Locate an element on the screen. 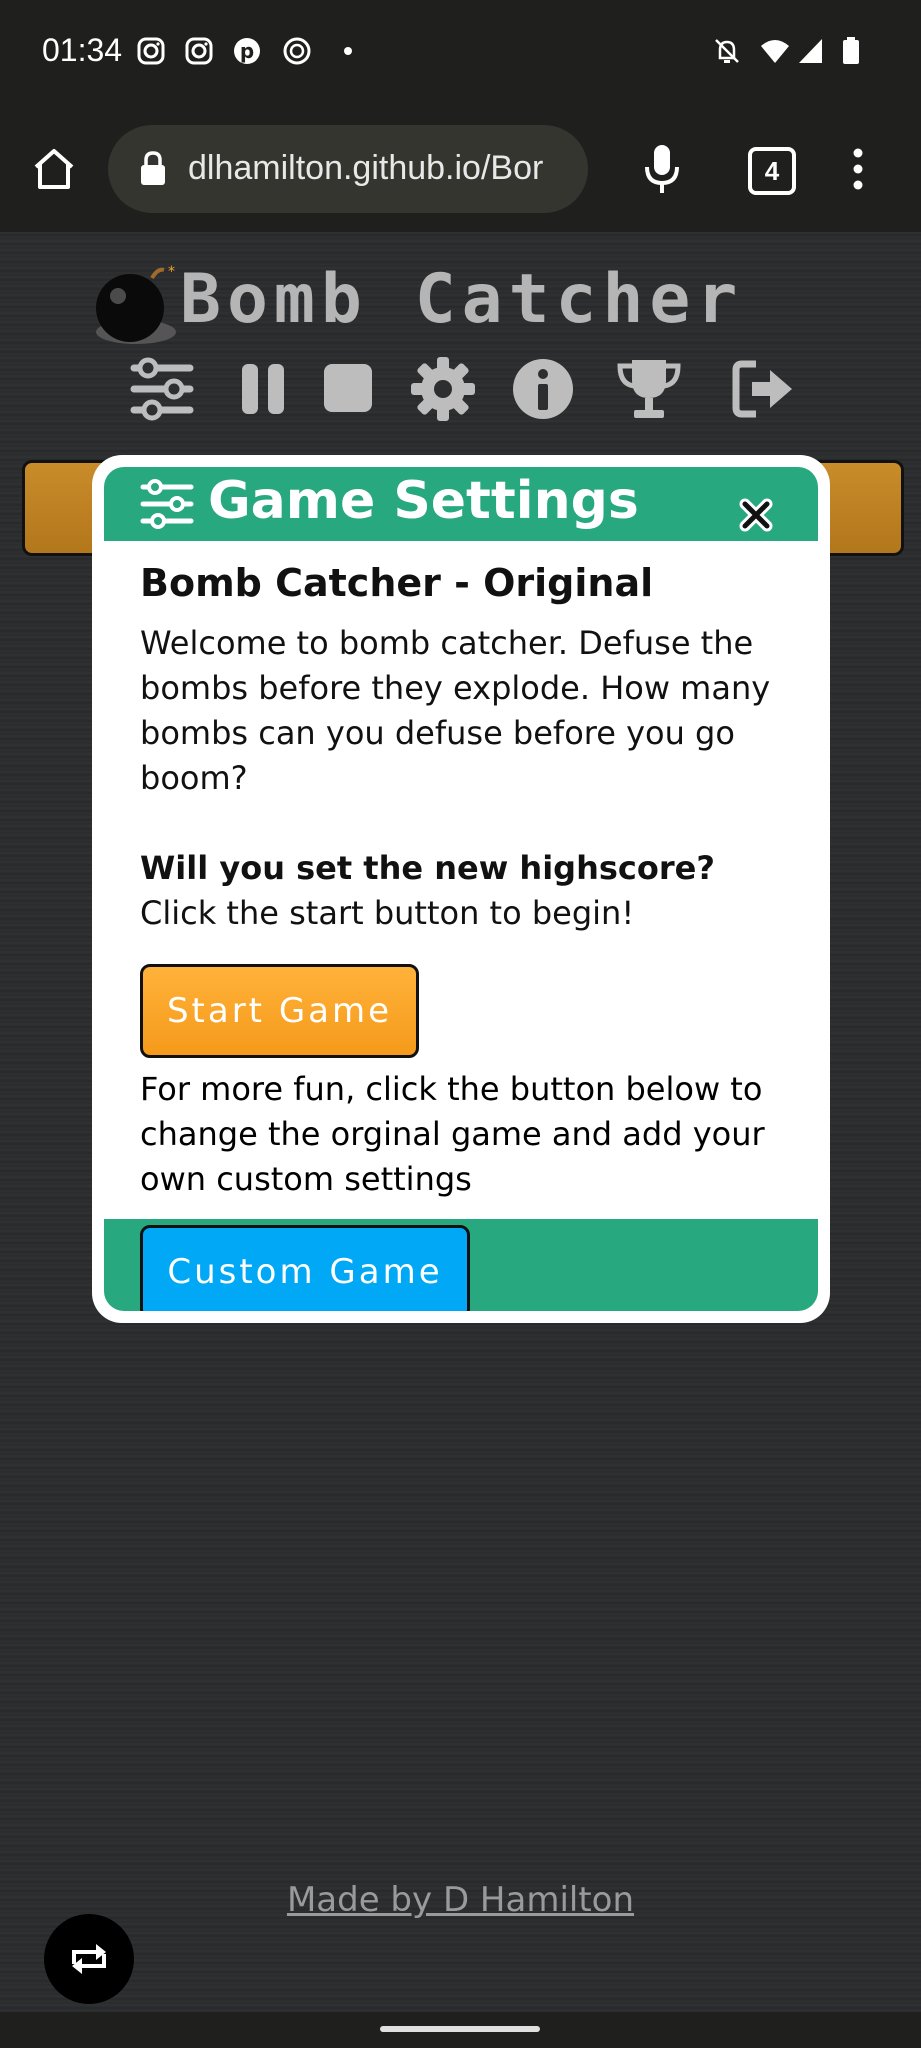  browser-toolbar: dlhamilton.github.io/Bor 4 is located at coordinates (460, 169).